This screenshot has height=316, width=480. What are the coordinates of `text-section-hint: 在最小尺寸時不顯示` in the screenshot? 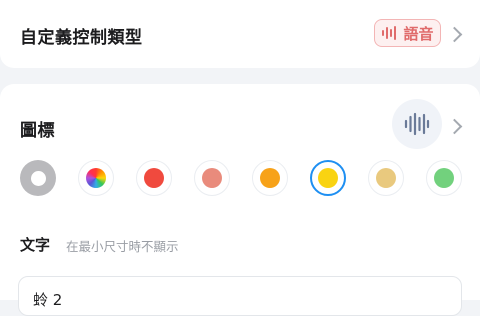 It's located at (122, 246).